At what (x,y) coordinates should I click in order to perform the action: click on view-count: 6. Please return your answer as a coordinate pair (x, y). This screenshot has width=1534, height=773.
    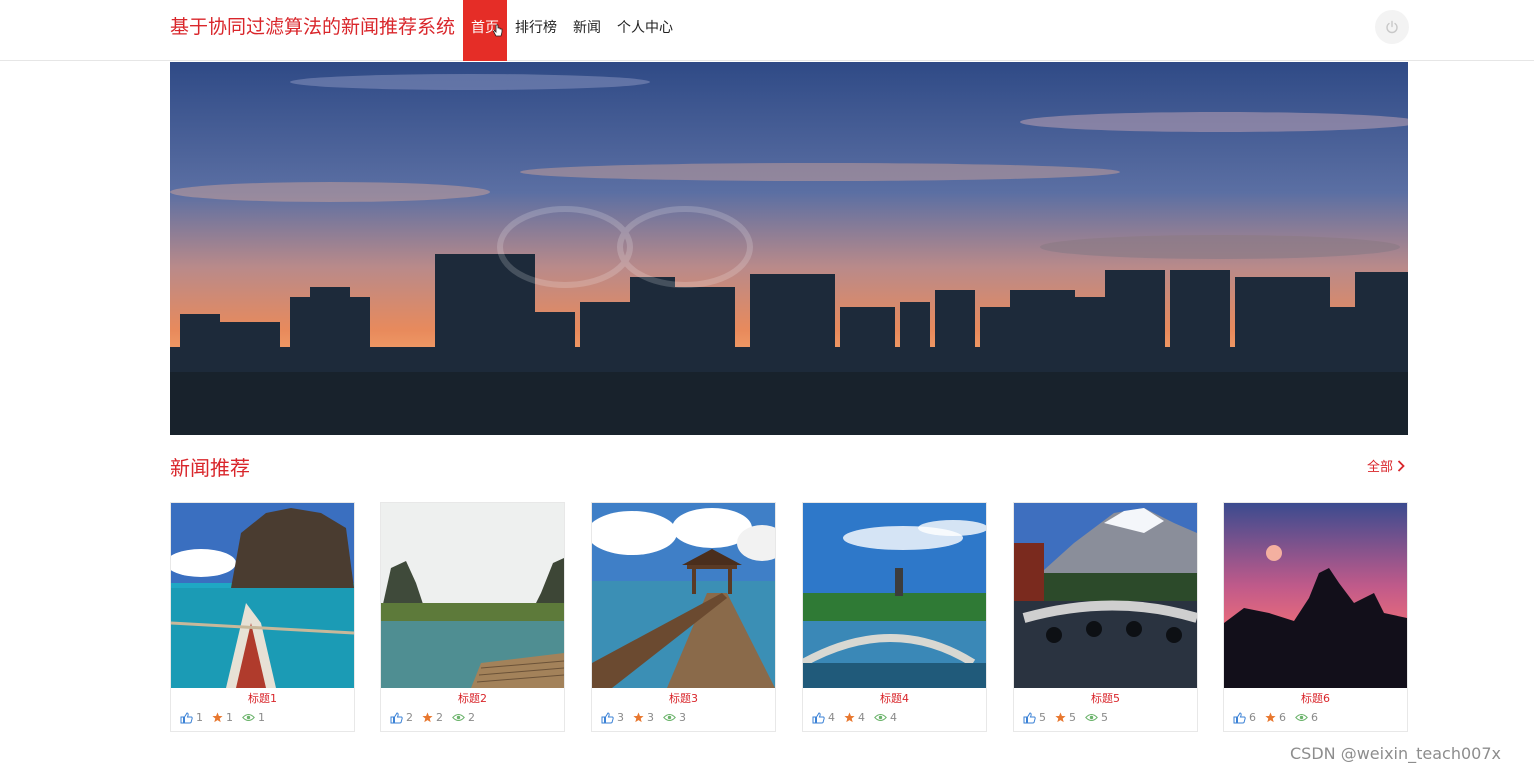
    Looking at the image, I should click on (1314, 717).